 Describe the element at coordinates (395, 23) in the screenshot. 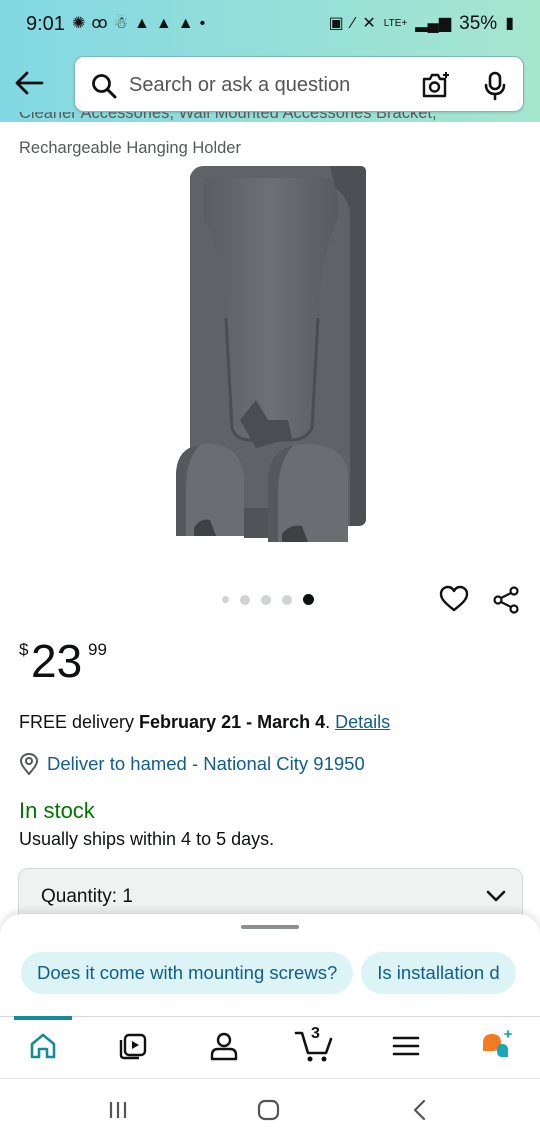

I see `network-type: LTE+` at that location.